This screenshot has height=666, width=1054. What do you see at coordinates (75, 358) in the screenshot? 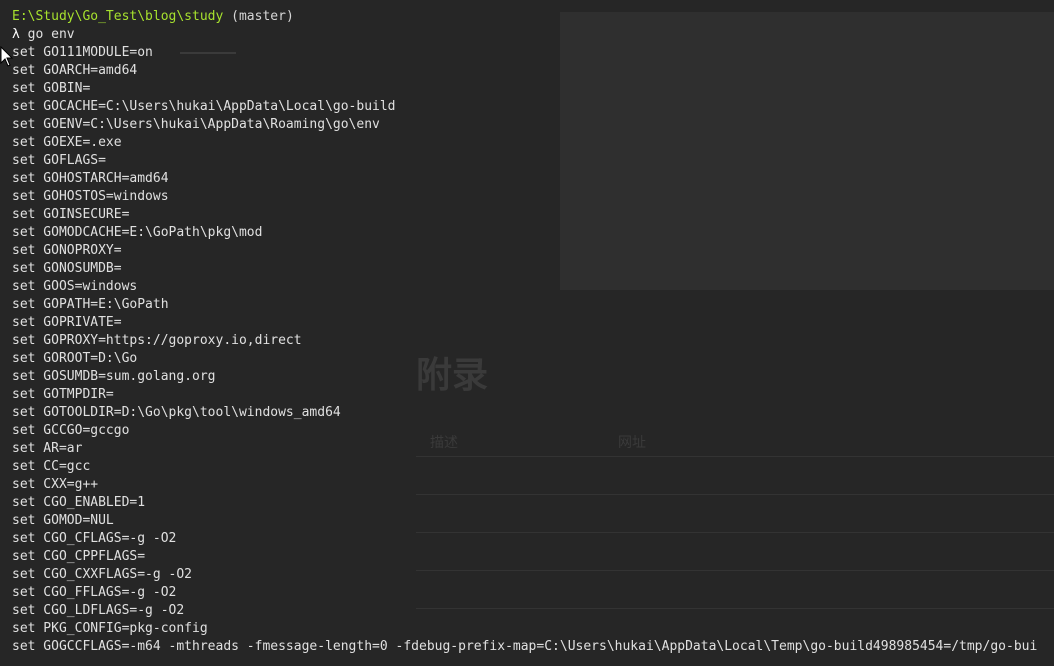
I see `env-line: set GOROOT=D:\Go` at bounding box center [75, 358].